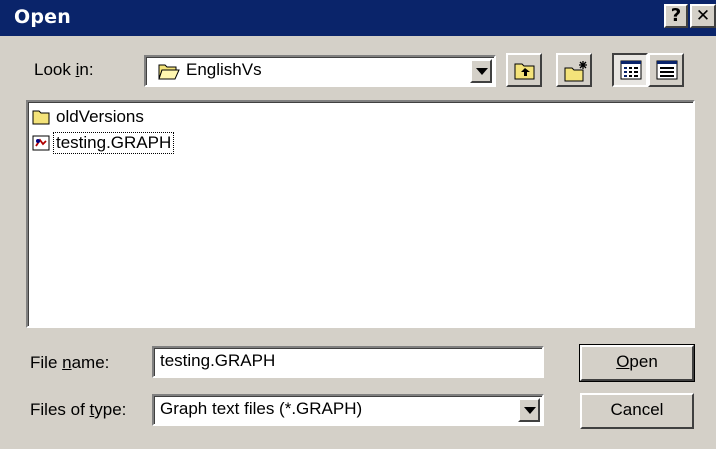 The height and width of the screenshot is (449, 716). What do you see at coordinates (224, 69) in the screenshot?
I see `look-in-value: EnglishVs` at bounding box center [224, 69].